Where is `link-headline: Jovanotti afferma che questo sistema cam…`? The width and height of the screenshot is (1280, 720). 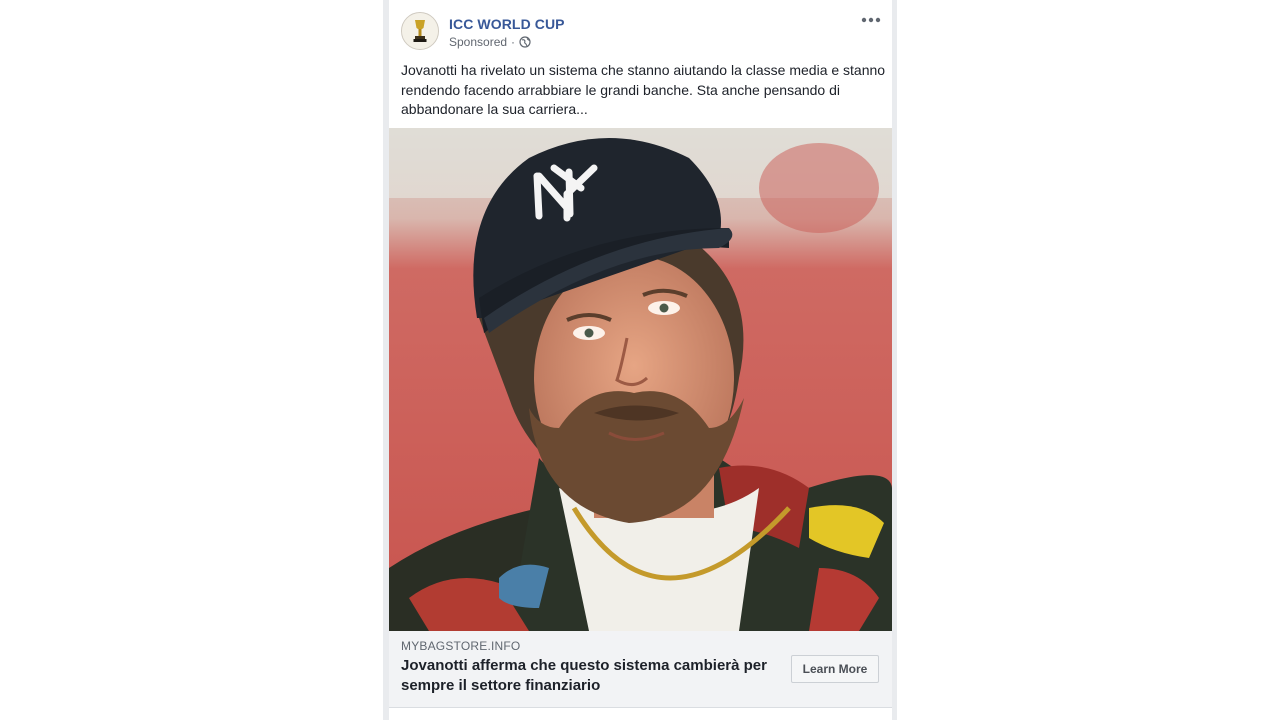
link-headline: Jovanotti afferma che questo sistema cam… is located at coordinates (593, 676).